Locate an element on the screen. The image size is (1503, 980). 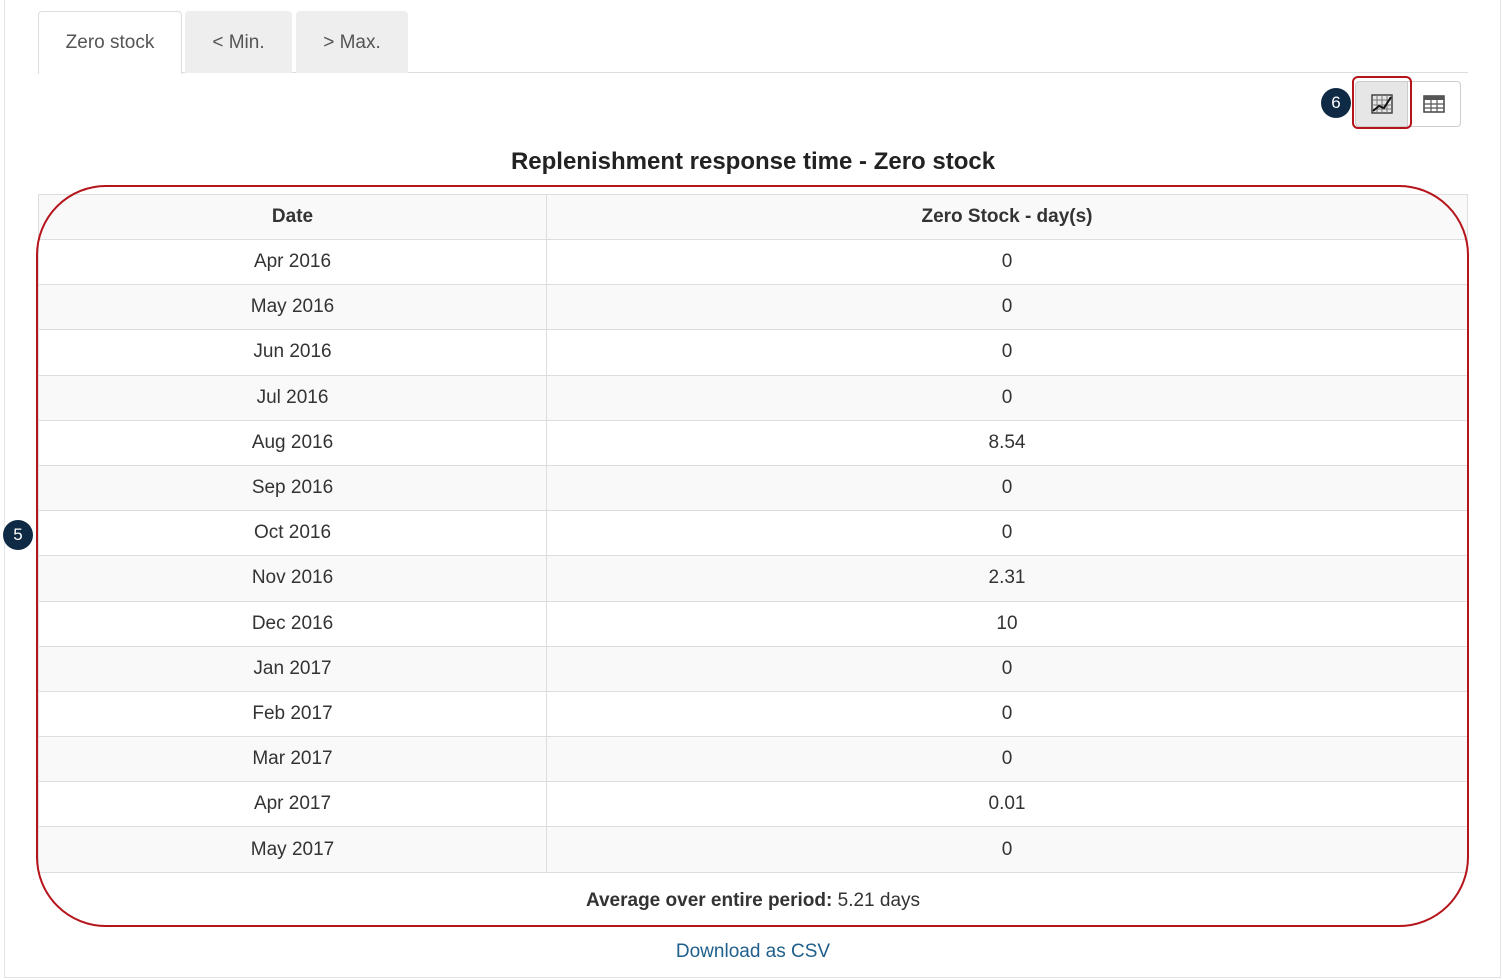
table-row: Mar 2017 0 is located at coordinates (753, 759).